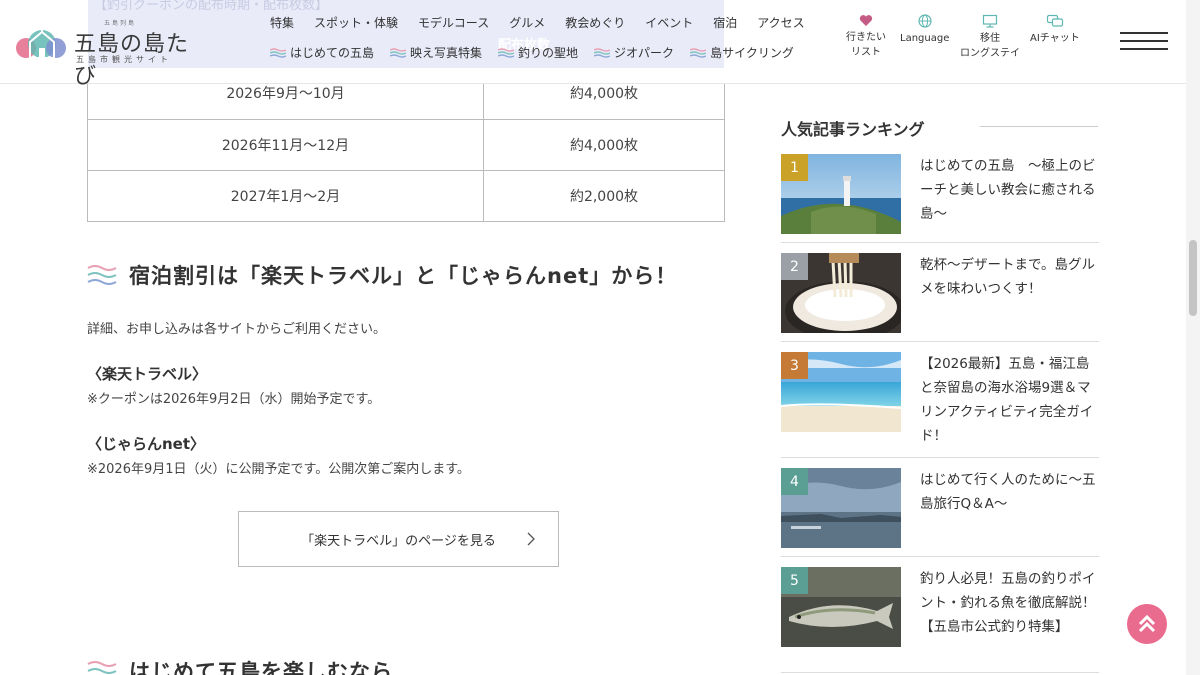 The width and height of the screenshot is (1200, 675). Describe the element at coordinates (794, 365) in the screenshot. I see `rank-badge: 3` at that location.